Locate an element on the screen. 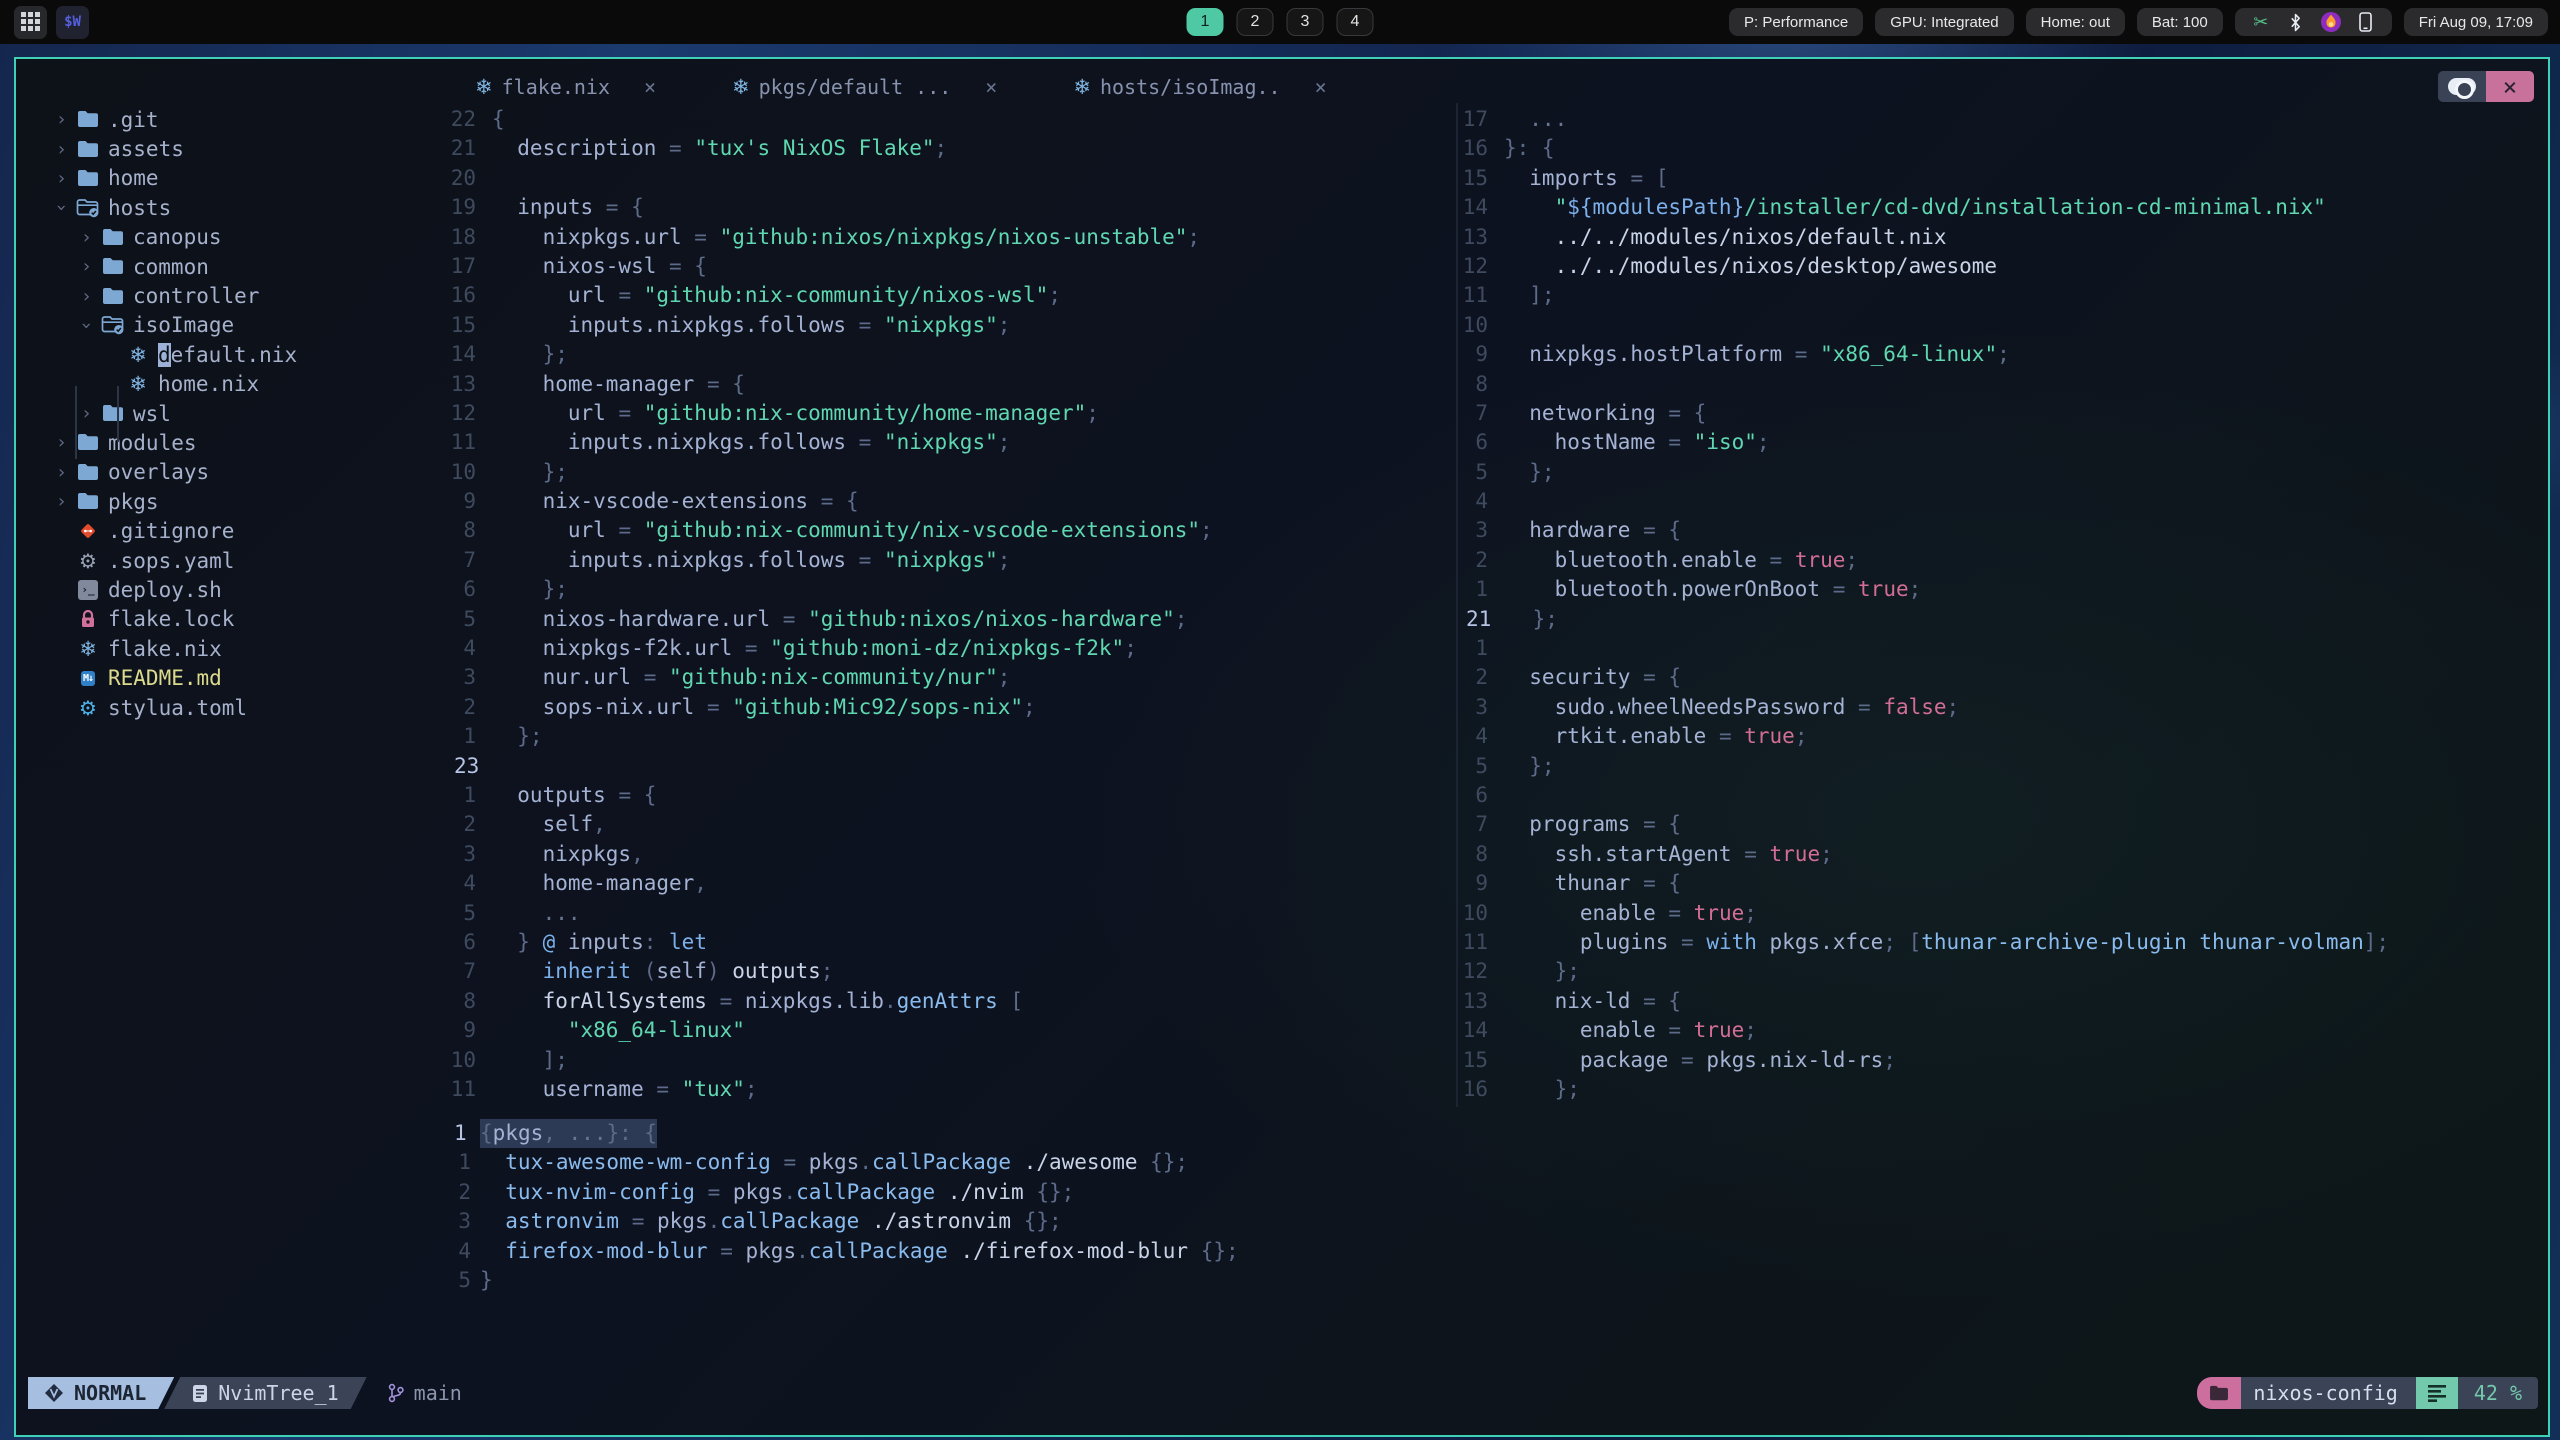  code-line: 10 ]; is located at coordinates (952, 1060).